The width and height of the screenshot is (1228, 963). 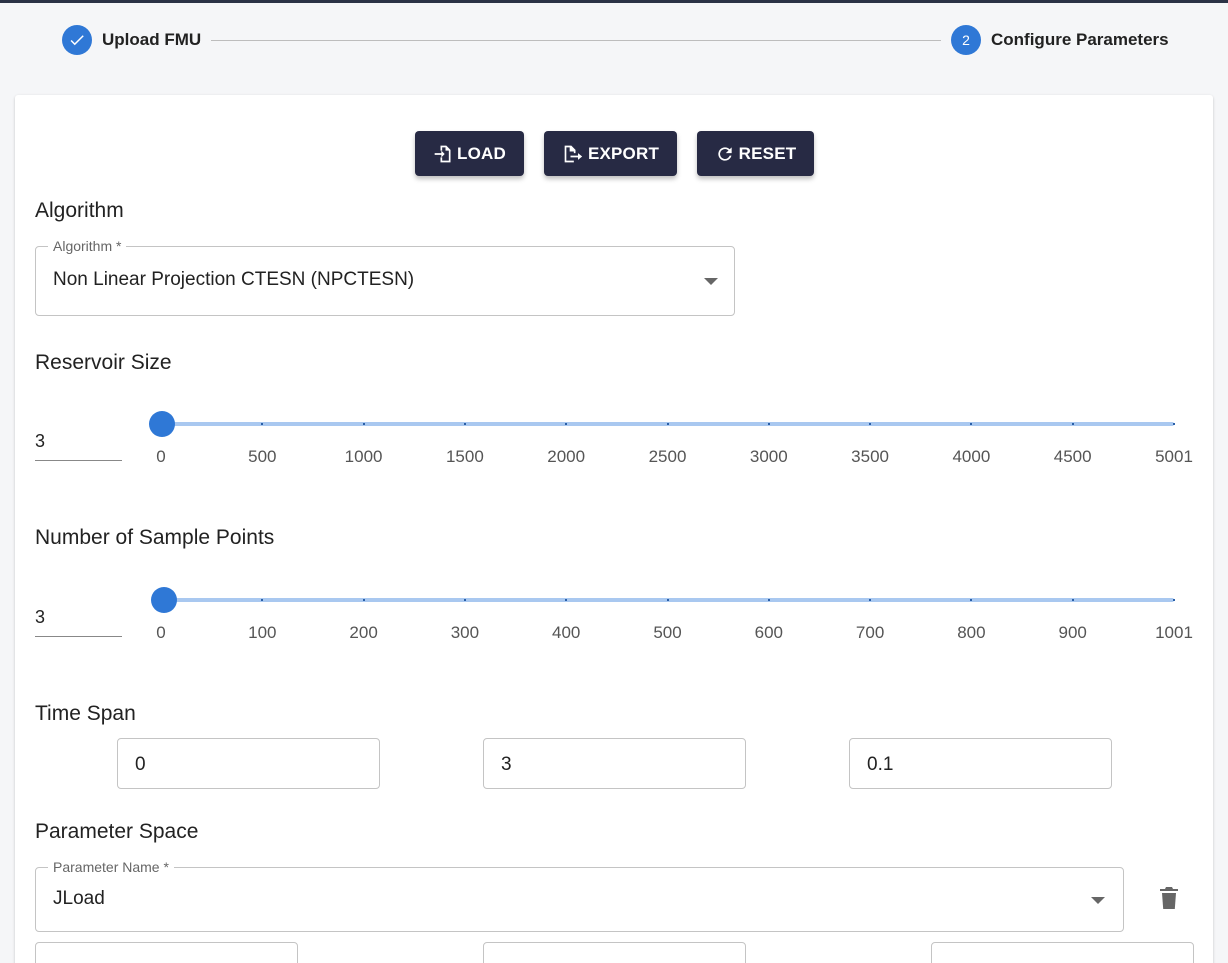 I want to click on algorithm-section-title: Algorithm, so click(x=79, y=210).